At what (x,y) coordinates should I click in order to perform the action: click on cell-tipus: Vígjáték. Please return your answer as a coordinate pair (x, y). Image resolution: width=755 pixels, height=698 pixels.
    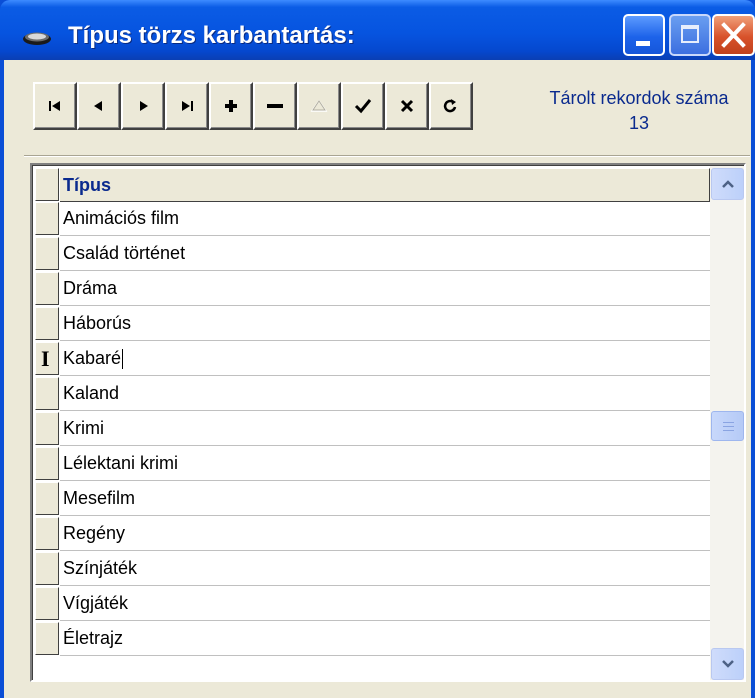
    Looking at the image, I should click on (385, 604).